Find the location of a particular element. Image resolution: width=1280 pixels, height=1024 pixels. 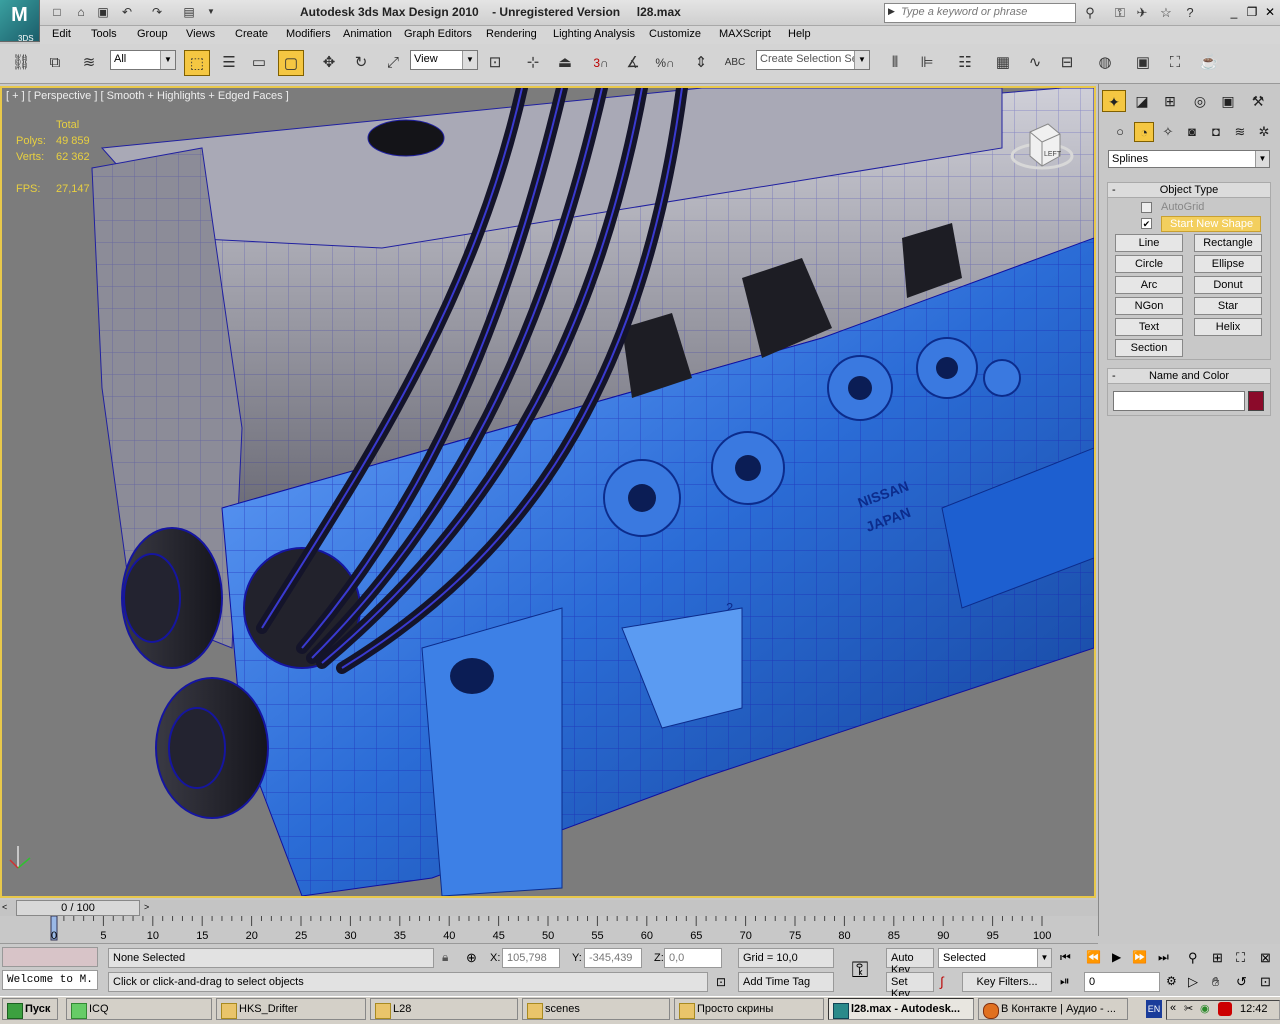

tray-expand-icon: « is located at coordinates (1173, 1008).